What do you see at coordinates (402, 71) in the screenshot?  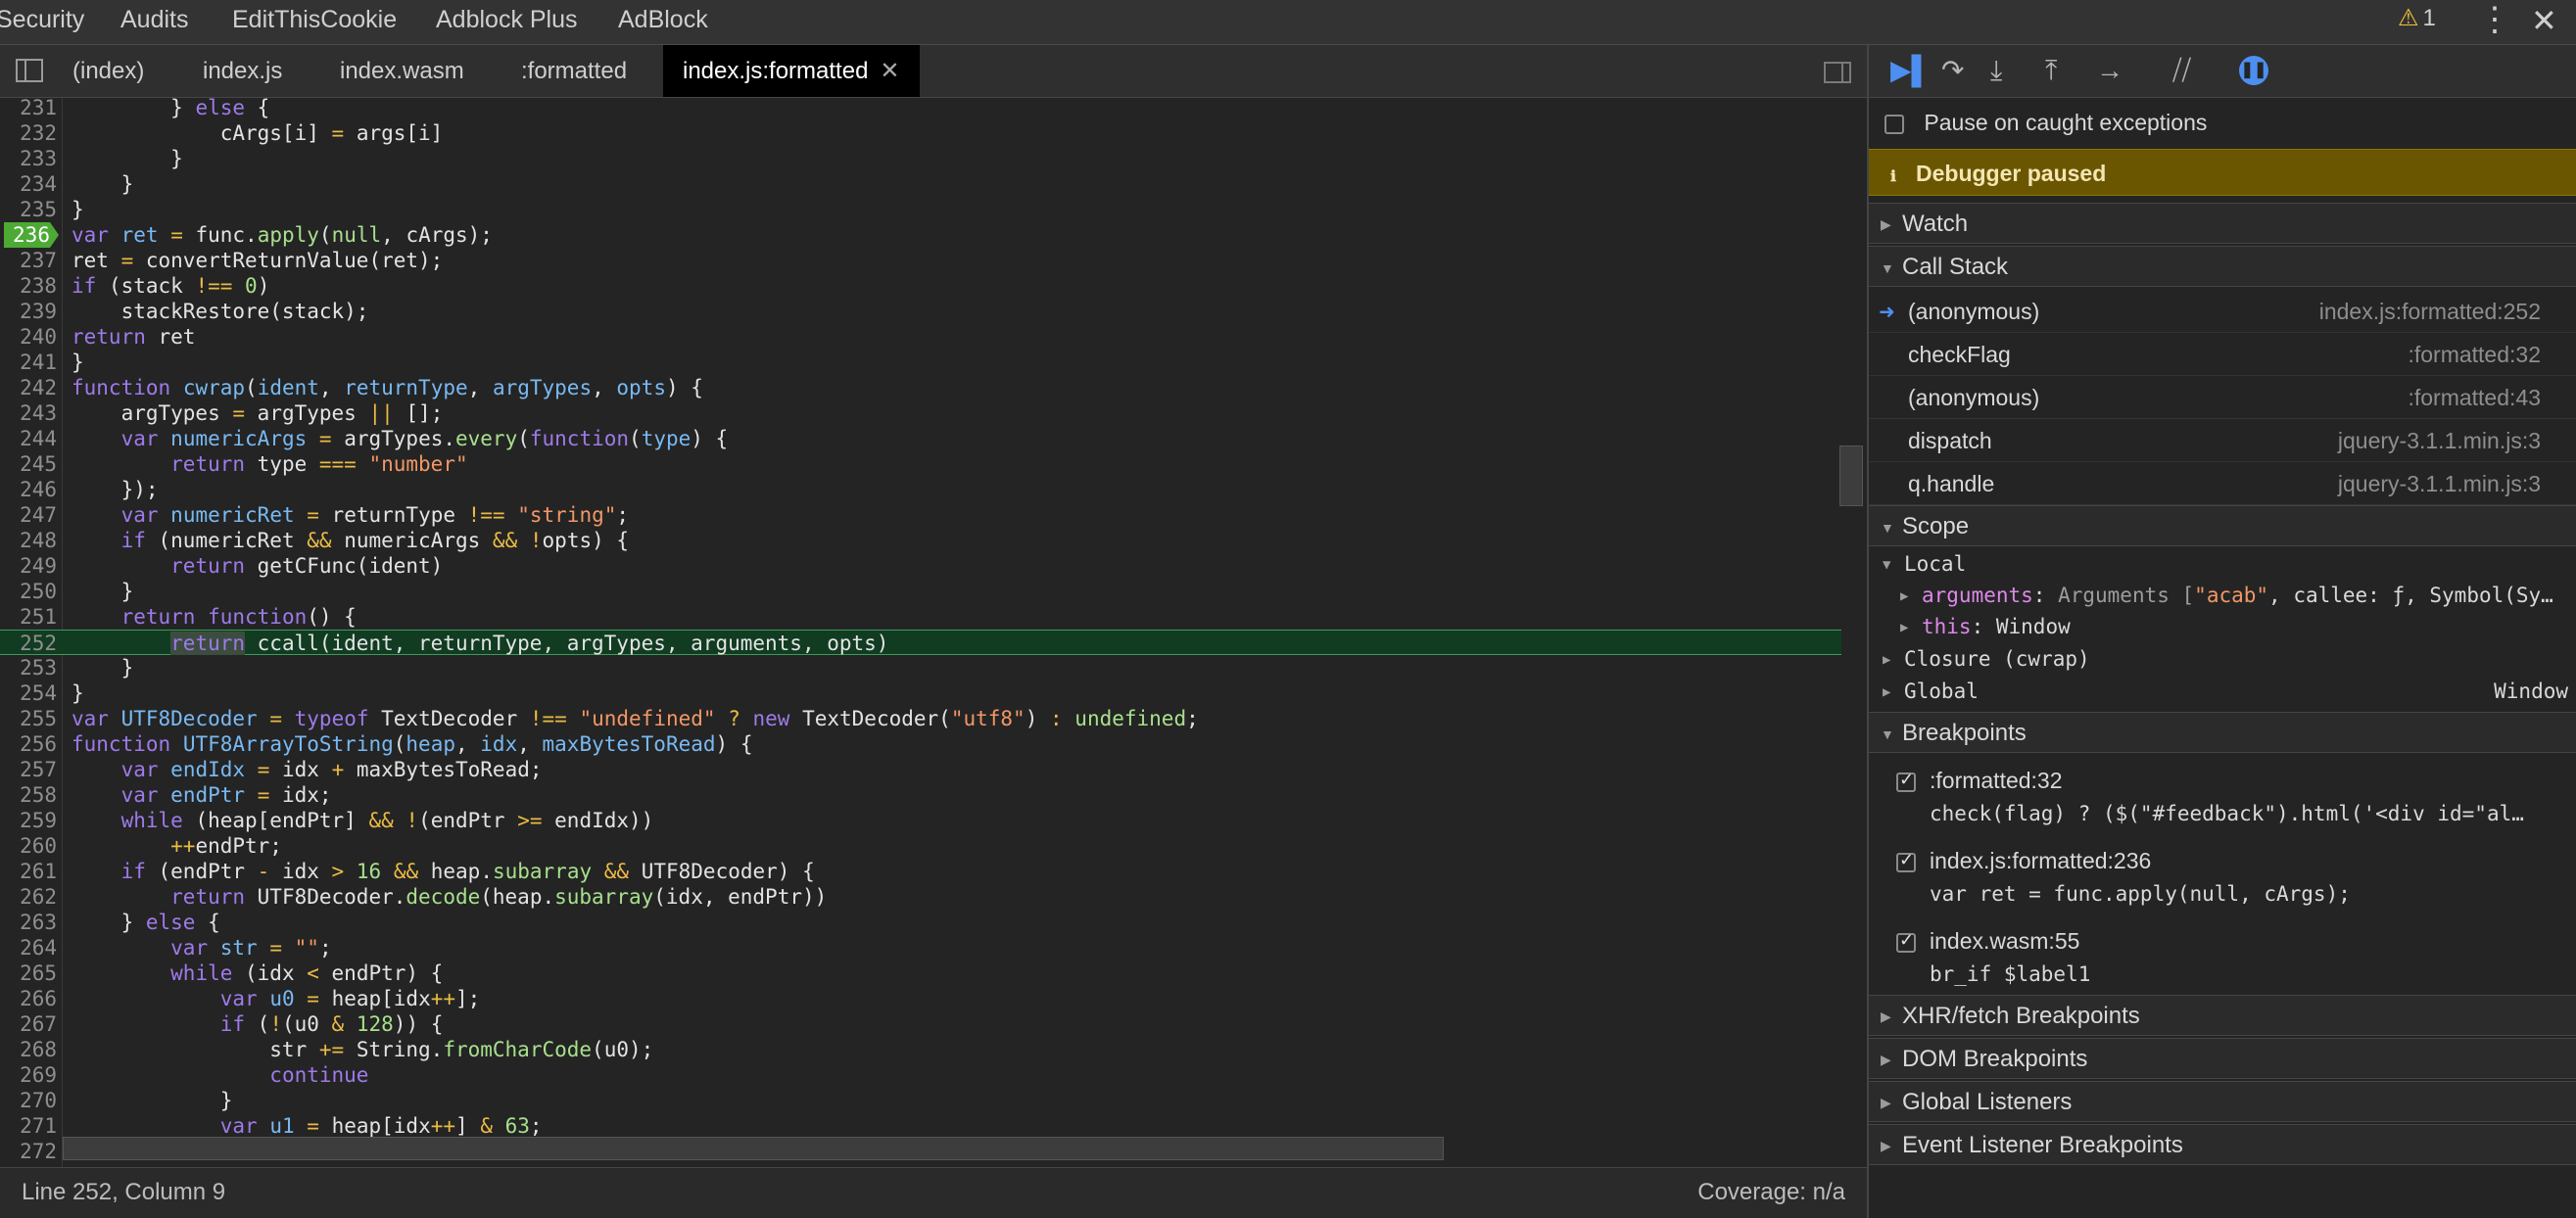 I see `file-tab-index-wasm: index.wasm` at bounding box center [402, 71].